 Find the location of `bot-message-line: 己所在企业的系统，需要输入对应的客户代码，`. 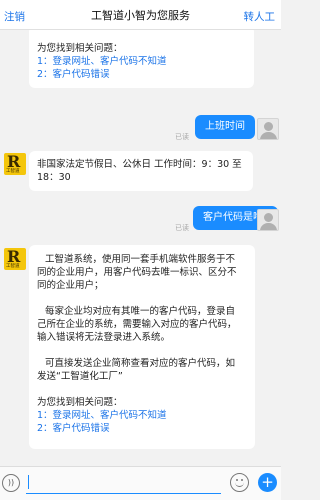

bot-message-line: 己所在企业的系统，需要输入对应的客户代码， is located at coordinates (137, 324).